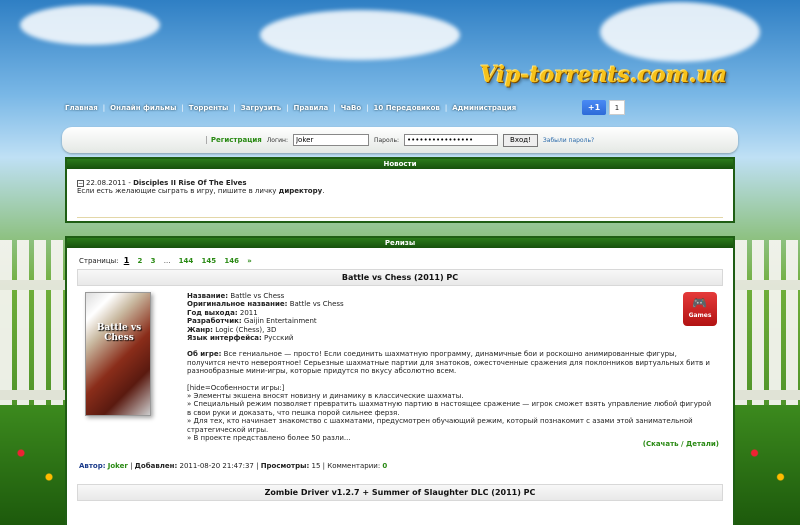  What do you see at coordinates (209, 108) in the screenshot?
I see `nav-torrents: Торренты` at bounding box center [209, 108].